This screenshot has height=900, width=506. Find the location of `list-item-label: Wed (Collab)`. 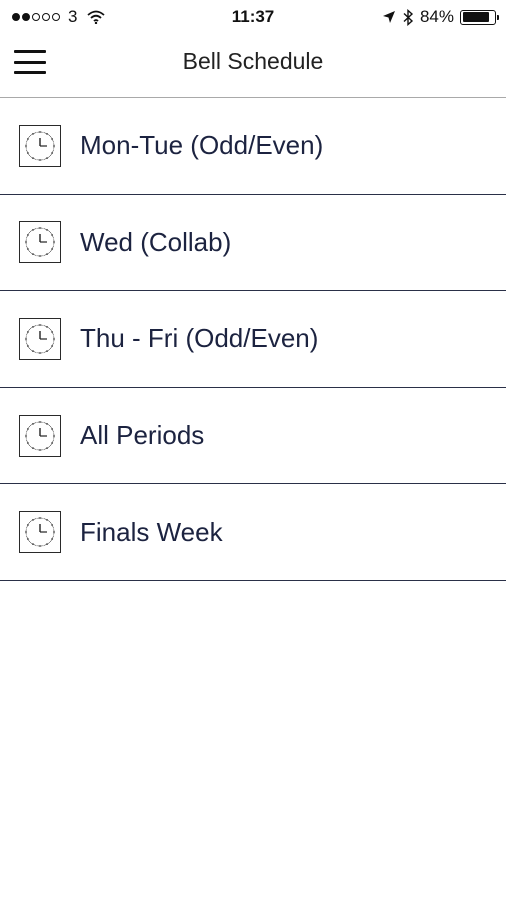

list-item-label: Wed (Collab) is located at coordinates (156, 241).